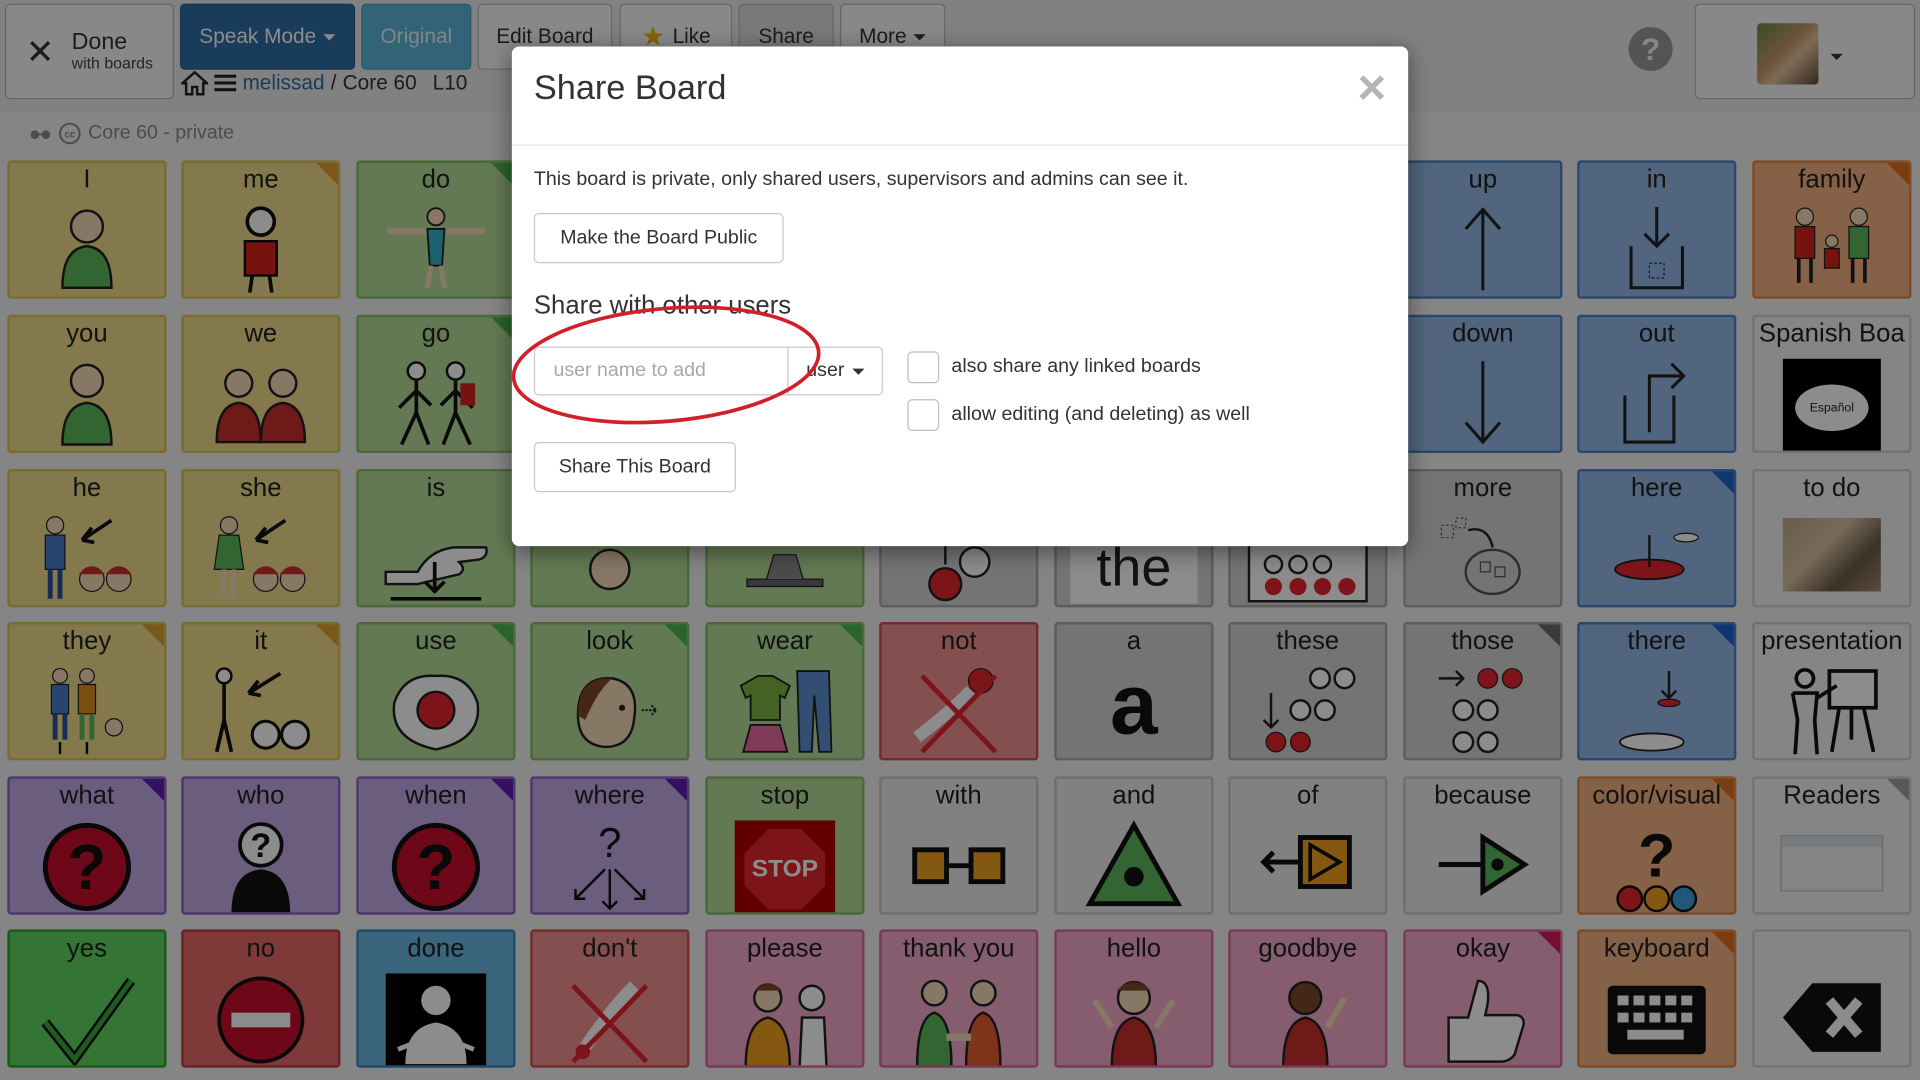 The image size is (1920, 1080). What do you see at coordinates (1076, 367) in the screenshot?
I see `share-linked-label: also share any linked boards` at bounding box center [1076, 367].